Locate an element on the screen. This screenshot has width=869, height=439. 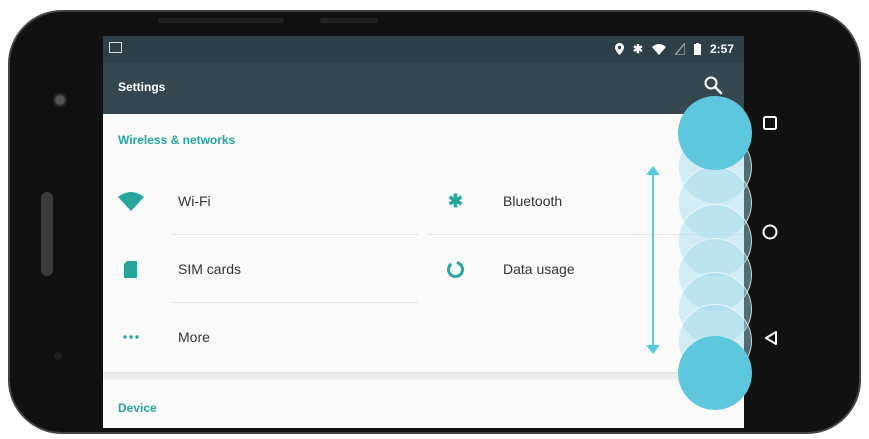
sim-cards-item: SIM cards is located at coordinates (263, 269).